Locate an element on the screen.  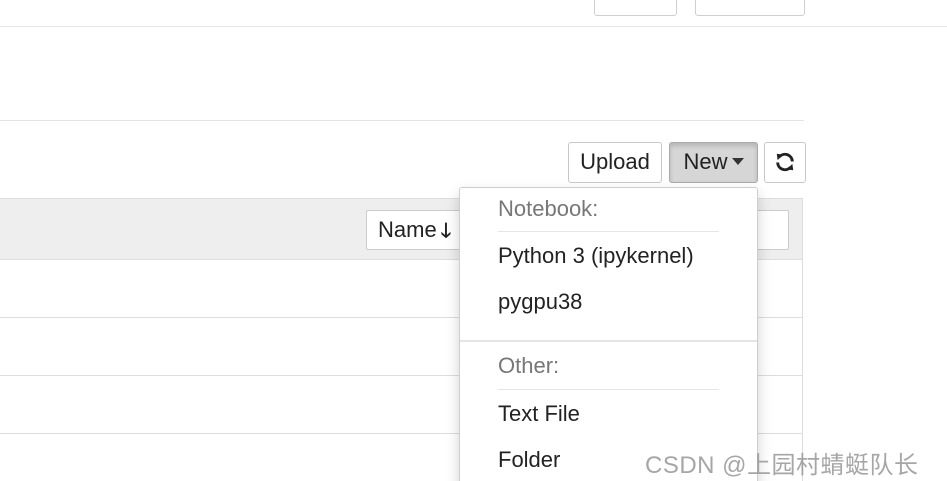
menu-item-python3-ipykernel: Python 3 (ipykernel) is located at coordinates (596, 256).